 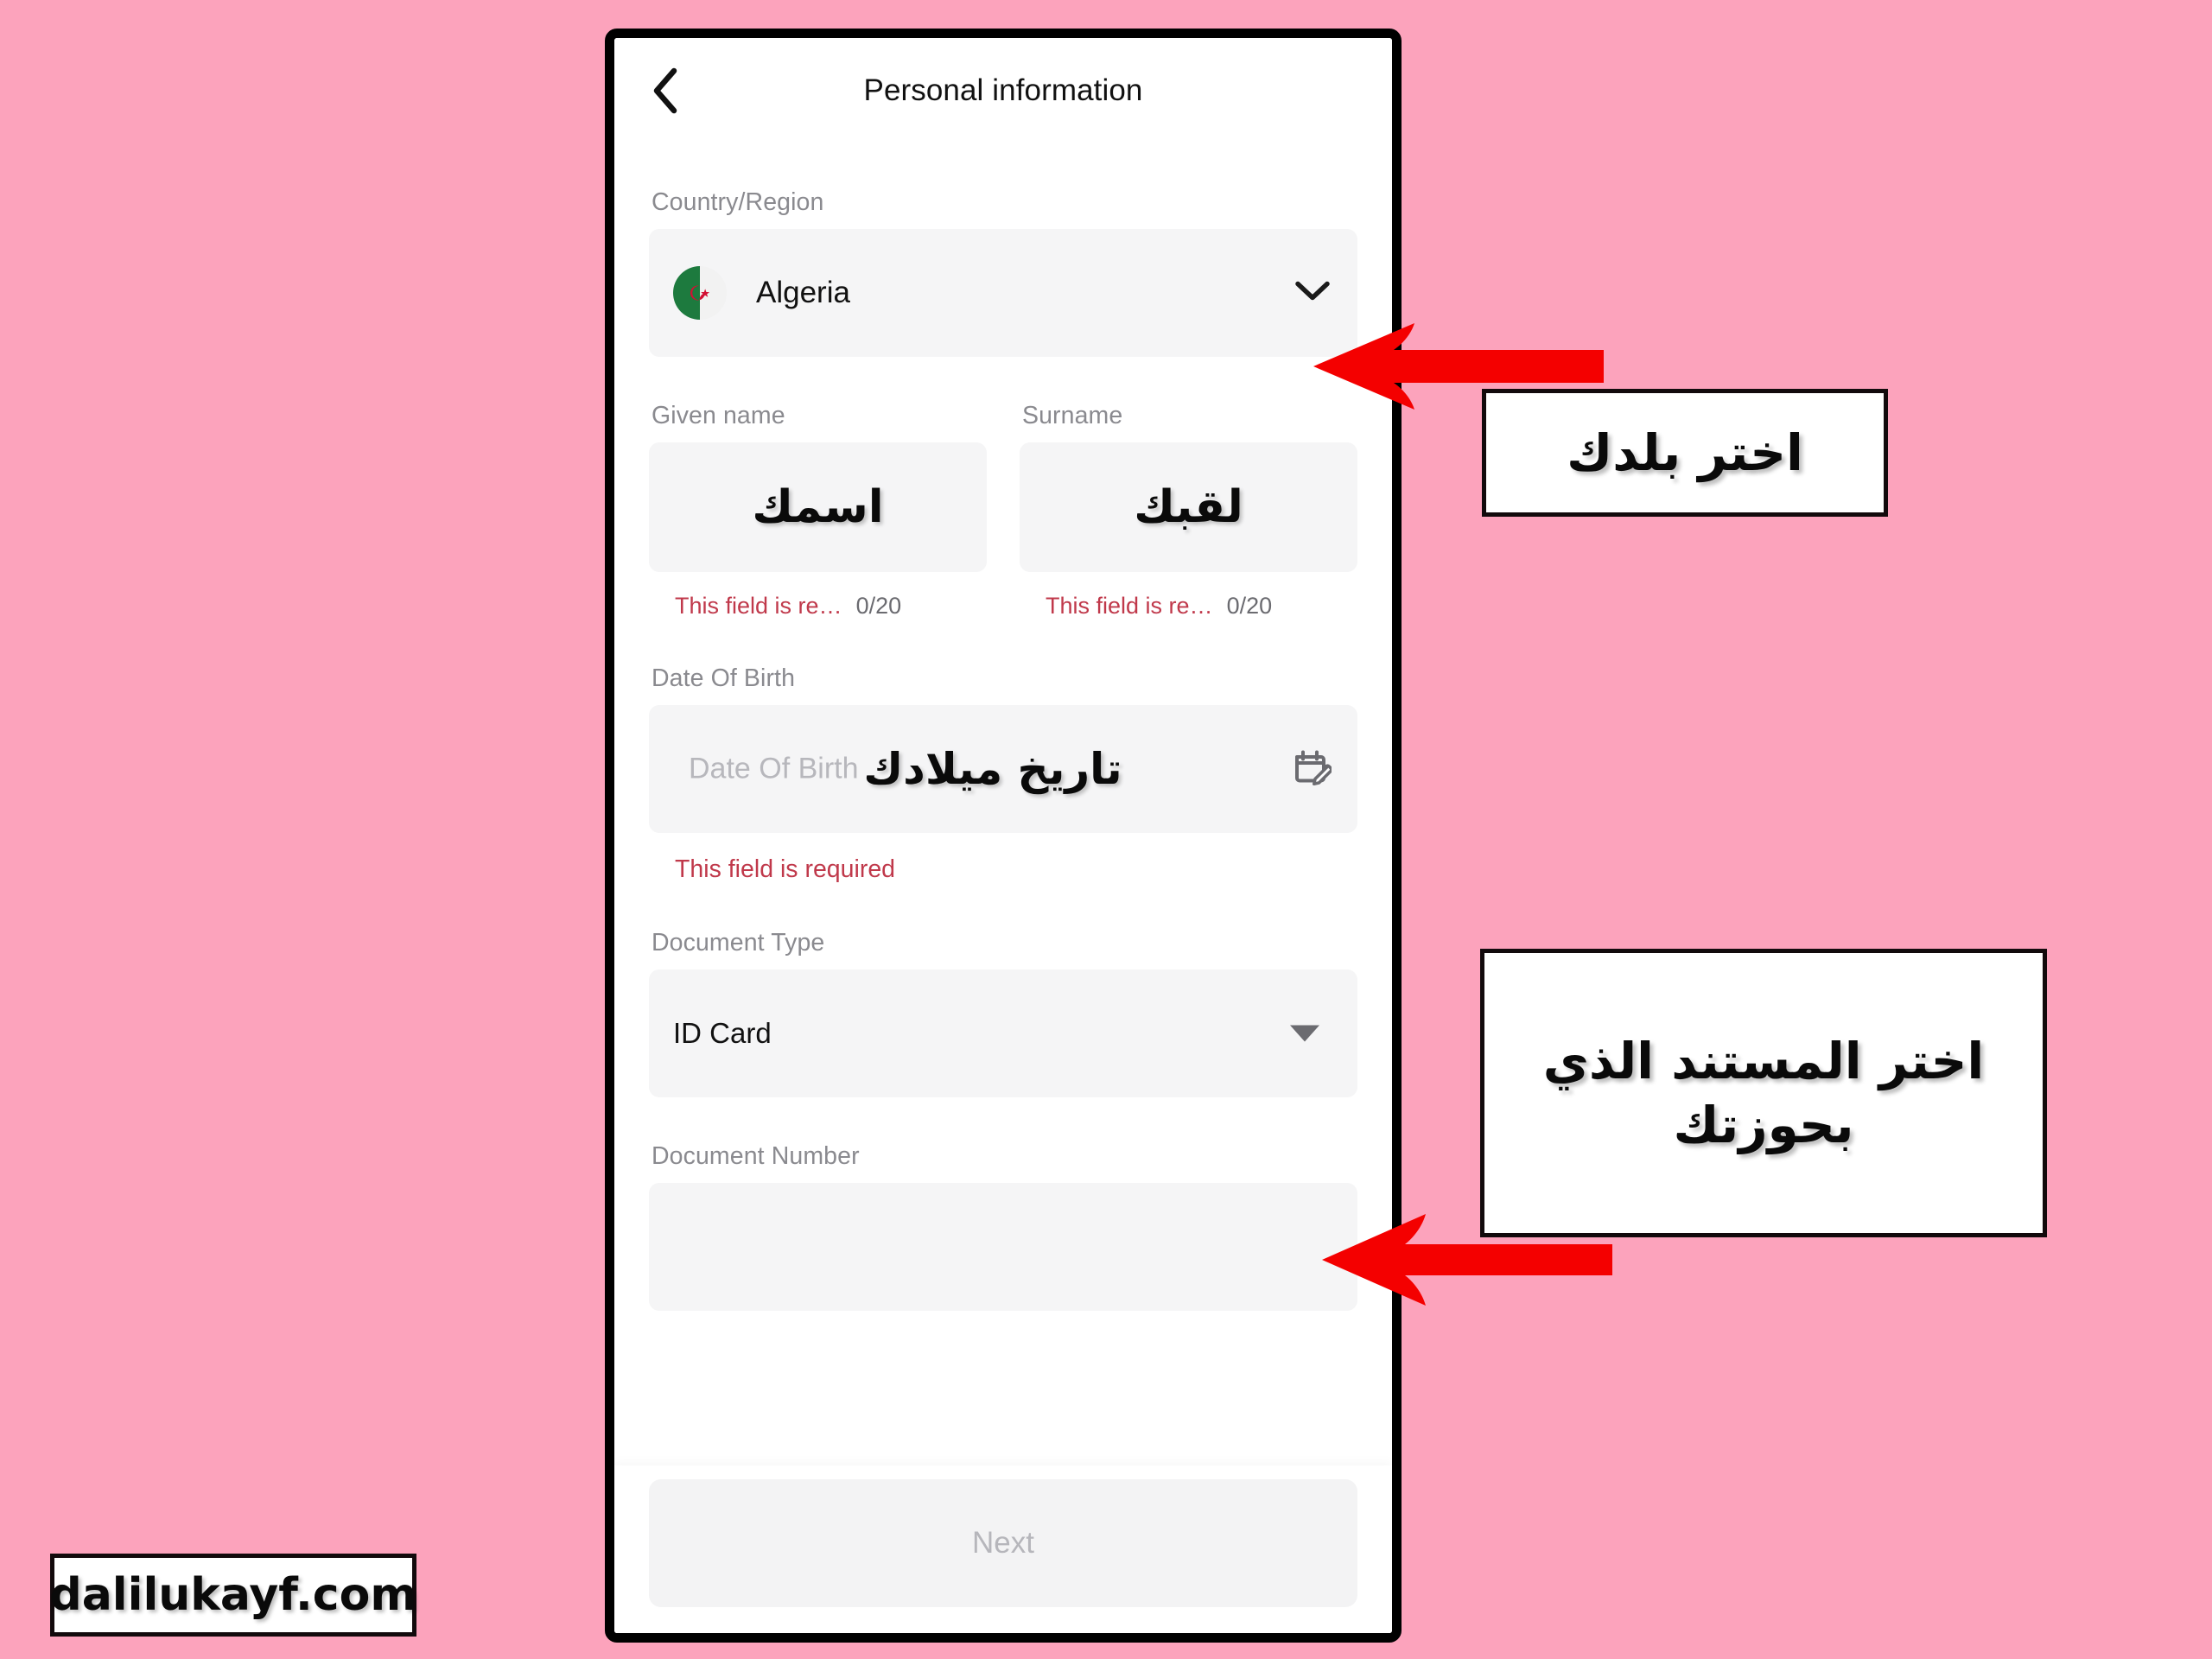 I want to click on algeria-flag-icon, so click(x=700, y=293).